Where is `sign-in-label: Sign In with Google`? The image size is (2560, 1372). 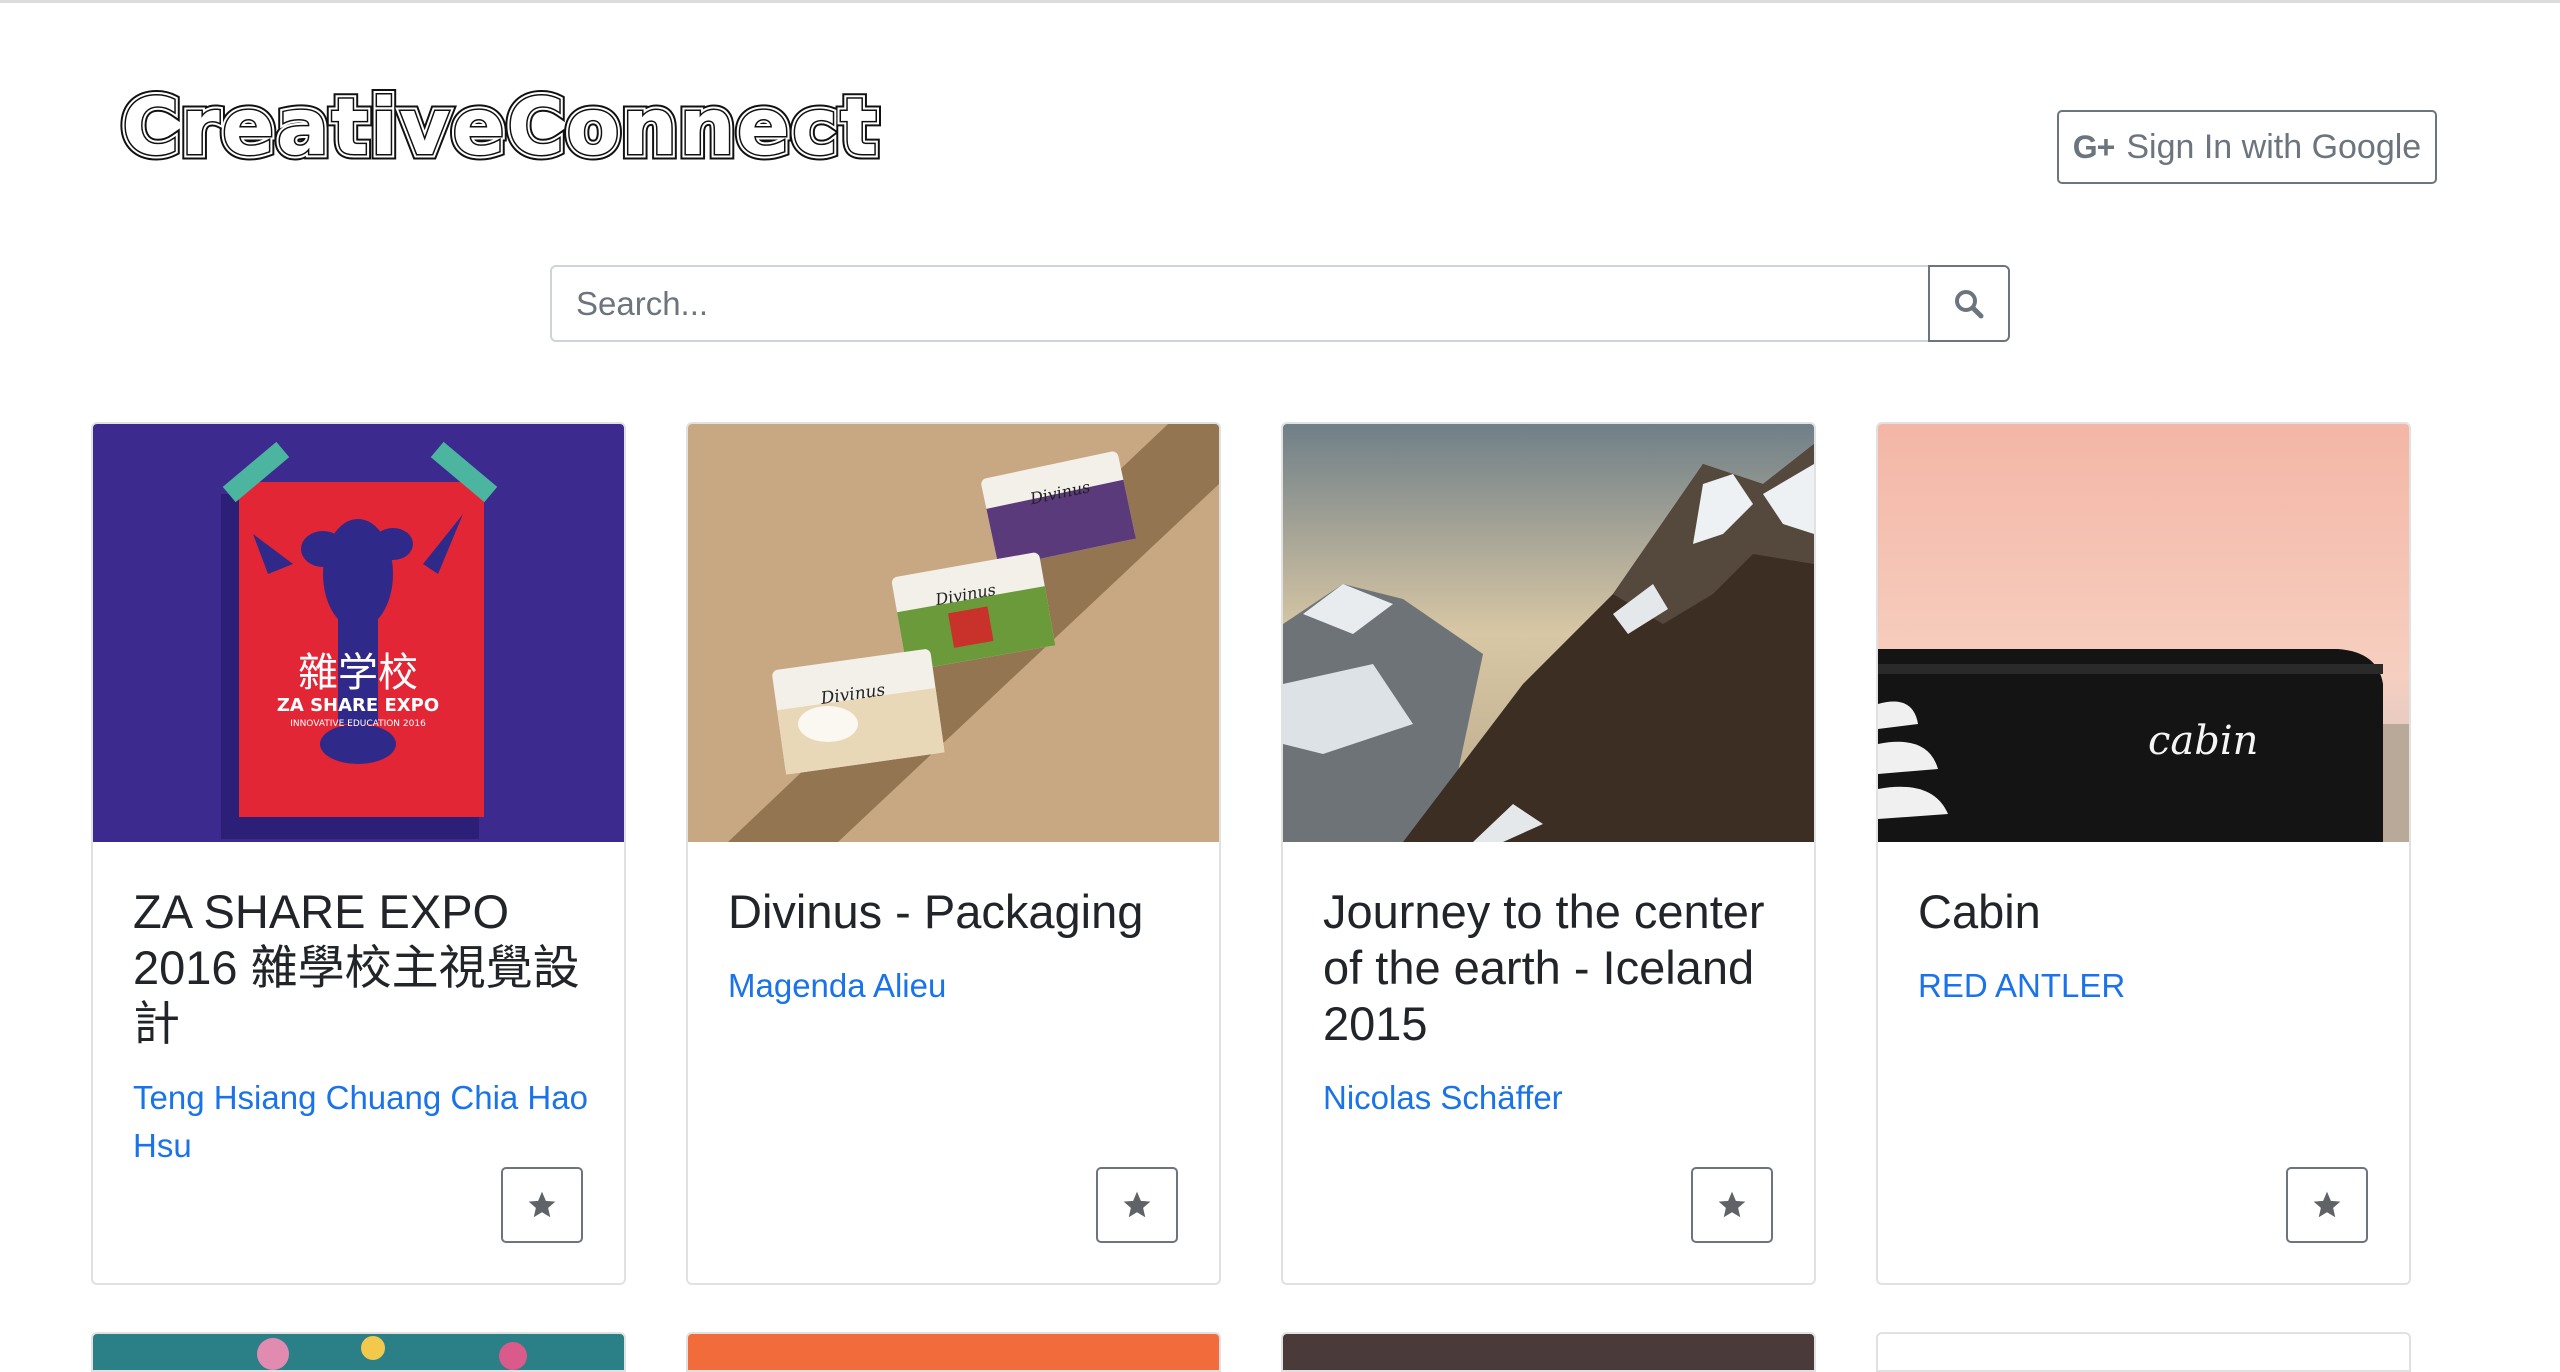 sign-in-label: Sign In with Google is located at coordinates (2274, 146).